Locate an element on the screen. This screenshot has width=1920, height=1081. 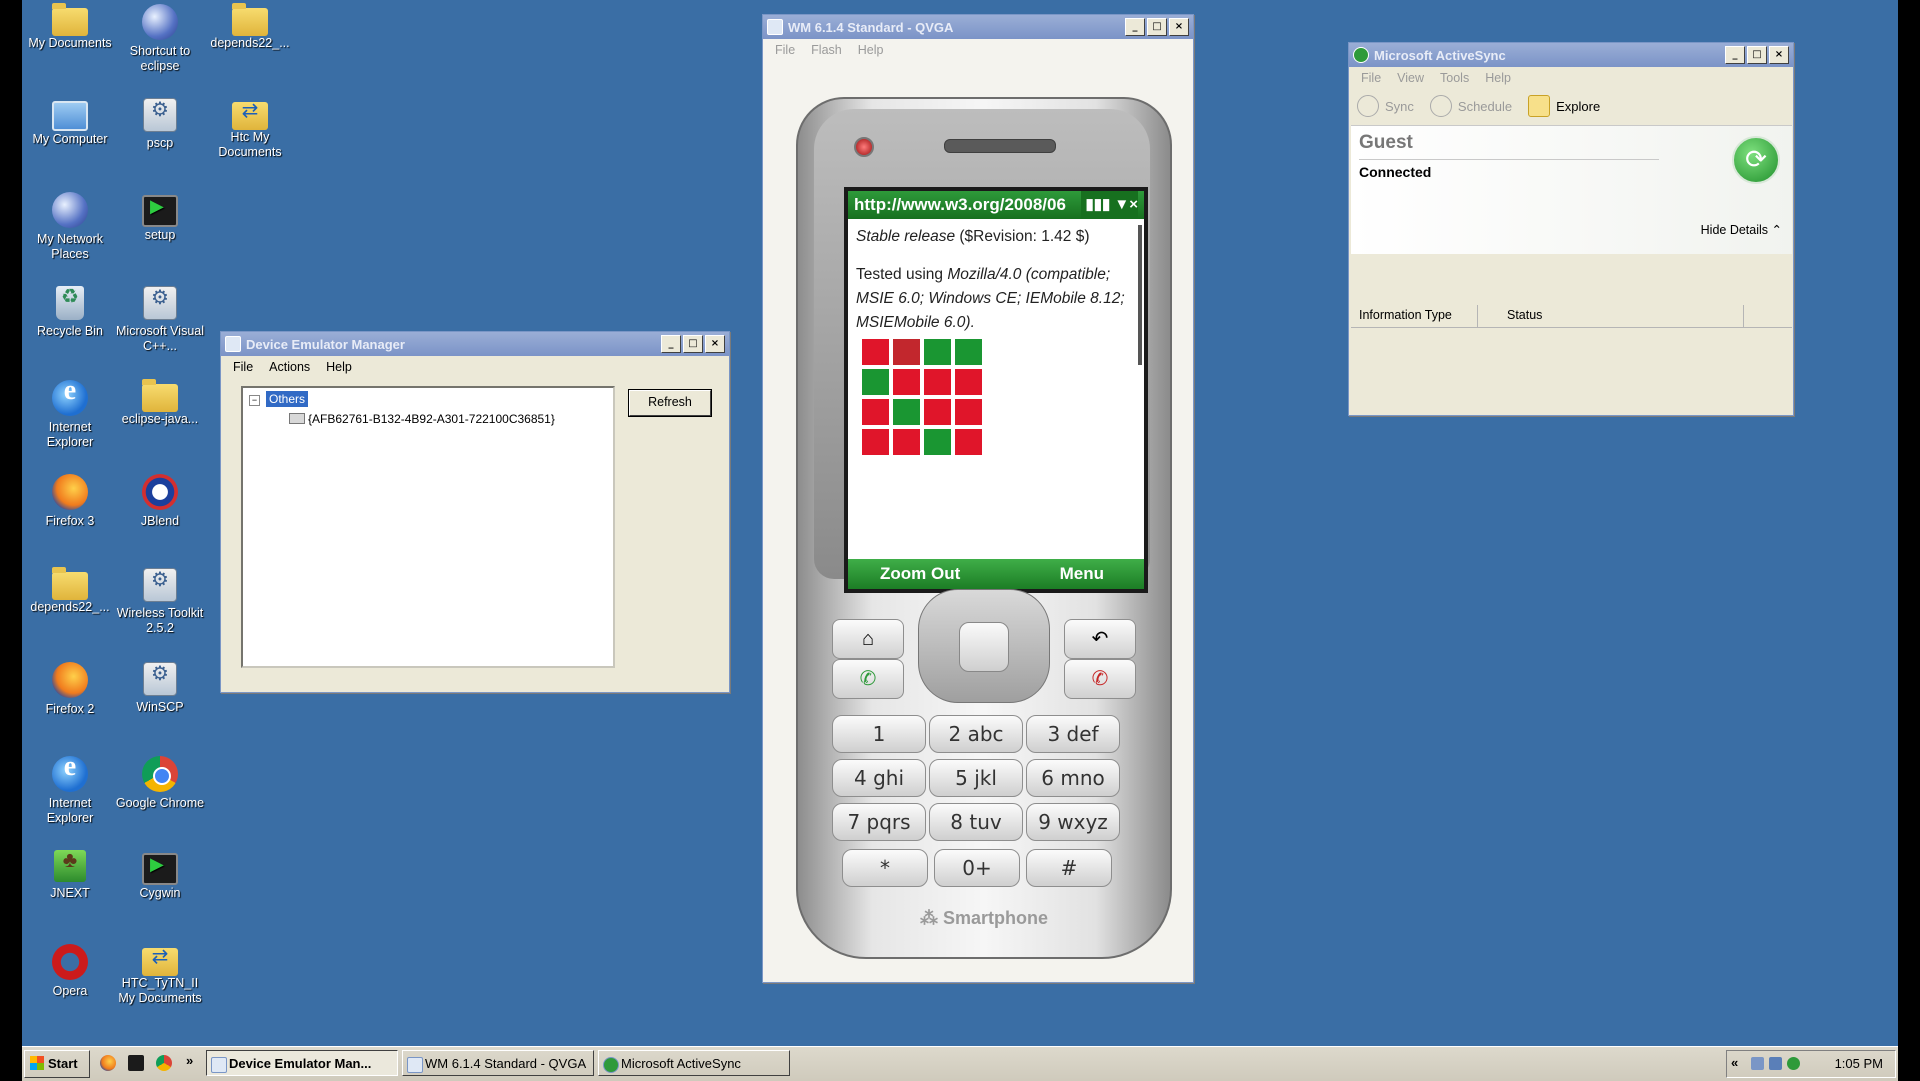
quicklaunch-cygwin-icon is located at coordinates (136, 1063).